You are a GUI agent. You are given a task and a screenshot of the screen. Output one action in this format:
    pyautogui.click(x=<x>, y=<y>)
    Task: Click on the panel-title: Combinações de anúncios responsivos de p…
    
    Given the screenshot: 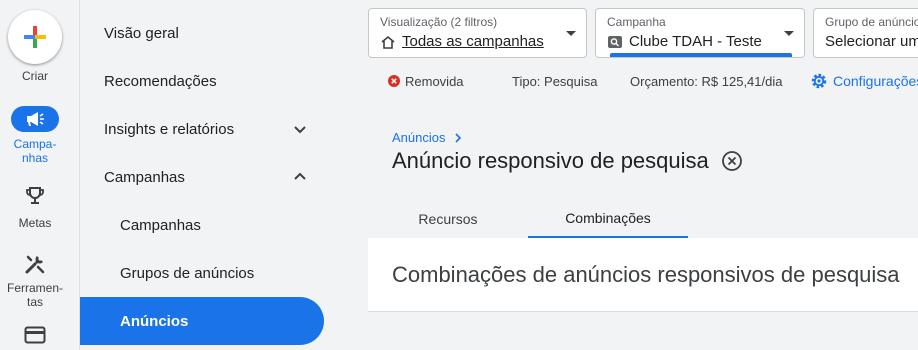 What is the action you would take?
    pyautogui.click(x=646, y=274)
    